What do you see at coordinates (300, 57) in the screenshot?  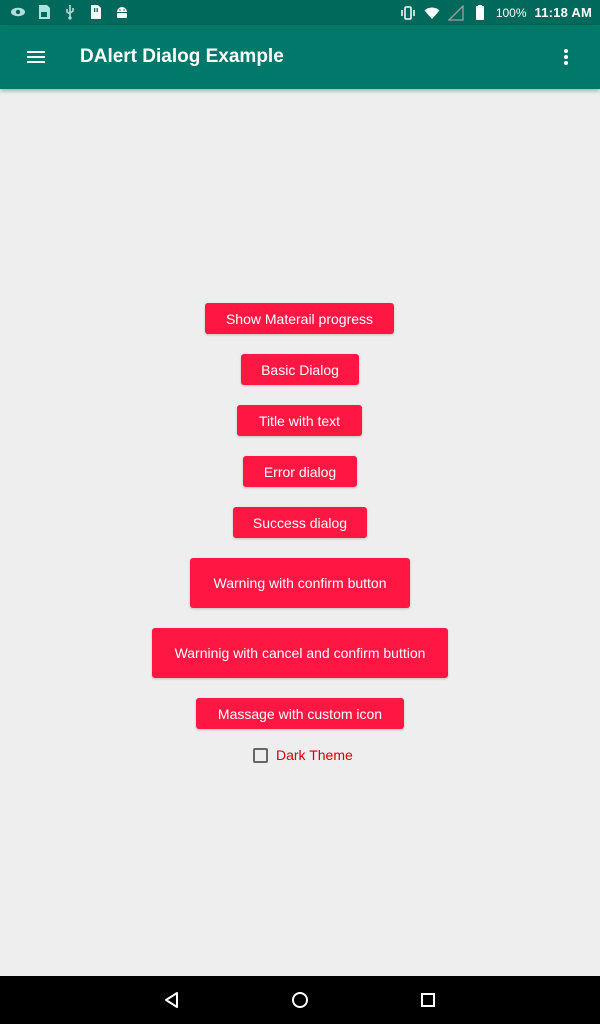 I see `app-toolbar: DAlert Dialog Example` at bounding box center [300, 57].